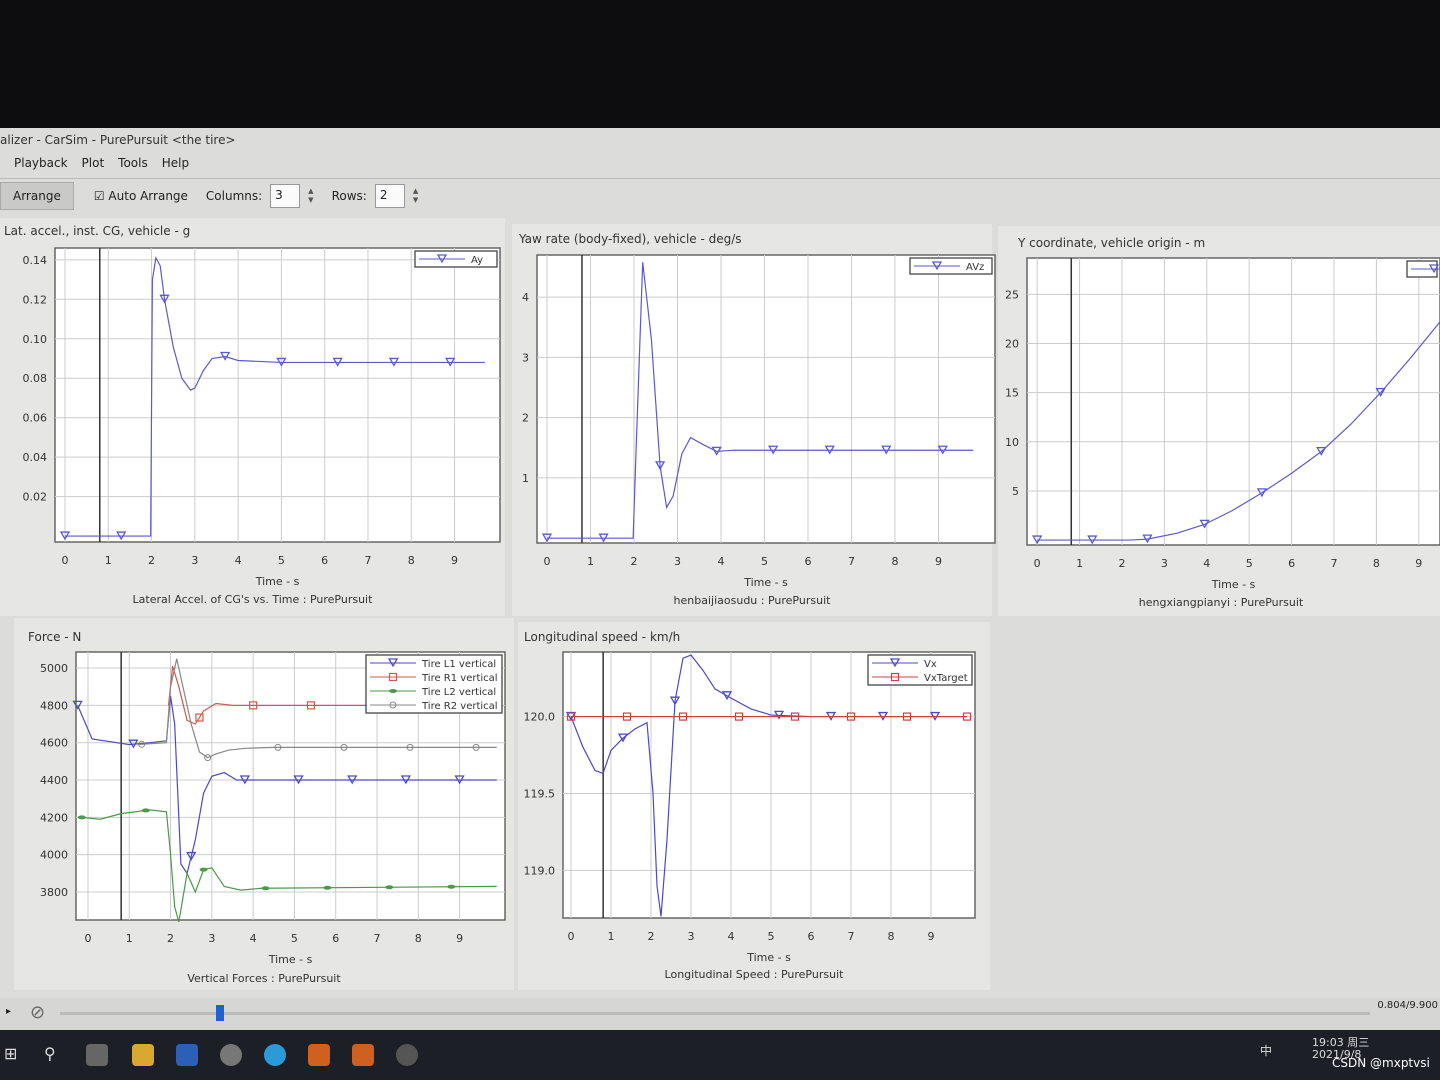  I want to click on y-tick-label: 15, so click(1012, 393).